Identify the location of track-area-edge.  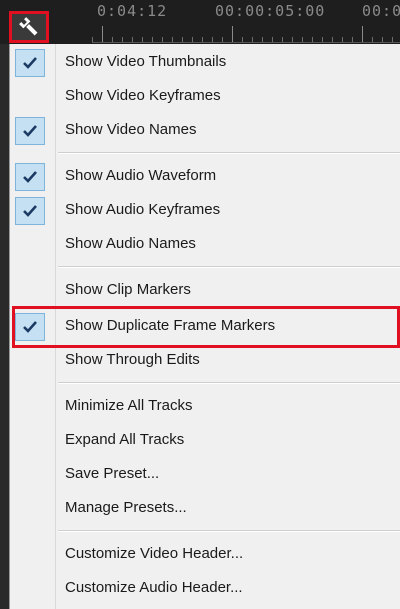
(4, 326).